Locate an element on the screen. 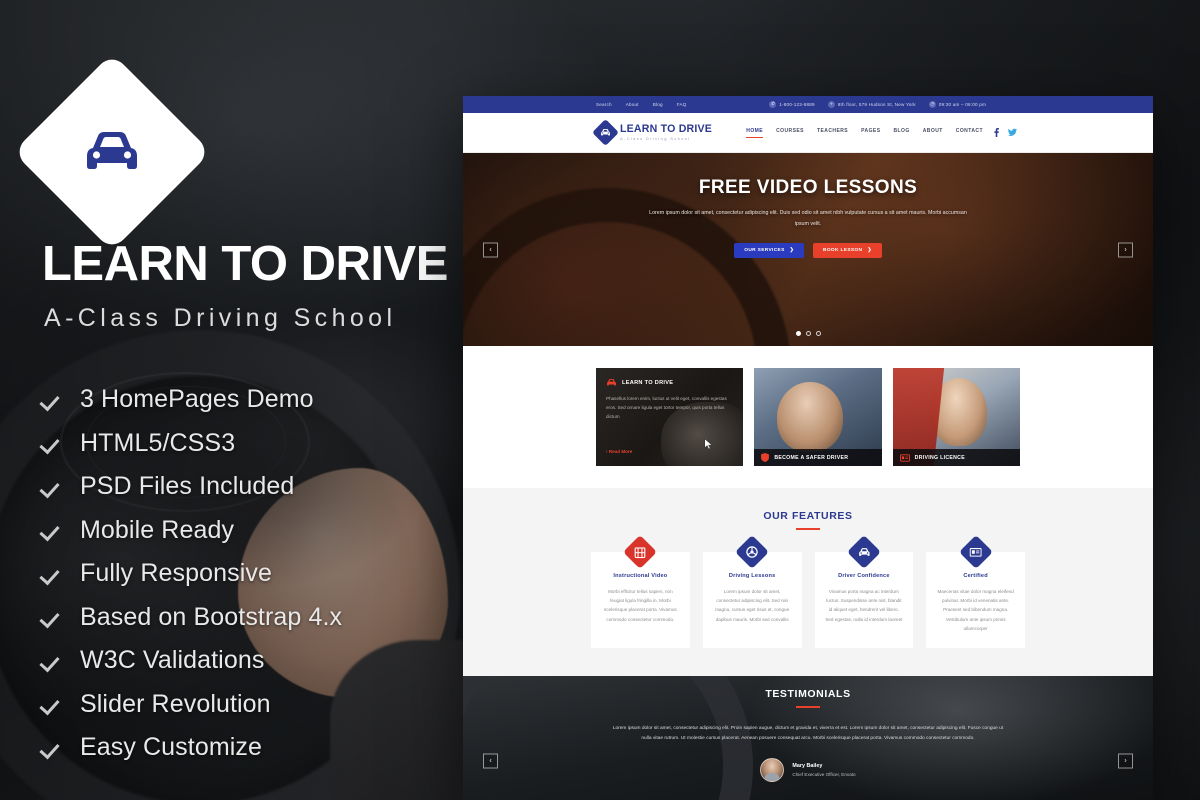 The height and width of the screenshot is (800, 1200). logo-text: LEARN TO DRIVE A-Class Driving School is located at coordinates (666, 132).